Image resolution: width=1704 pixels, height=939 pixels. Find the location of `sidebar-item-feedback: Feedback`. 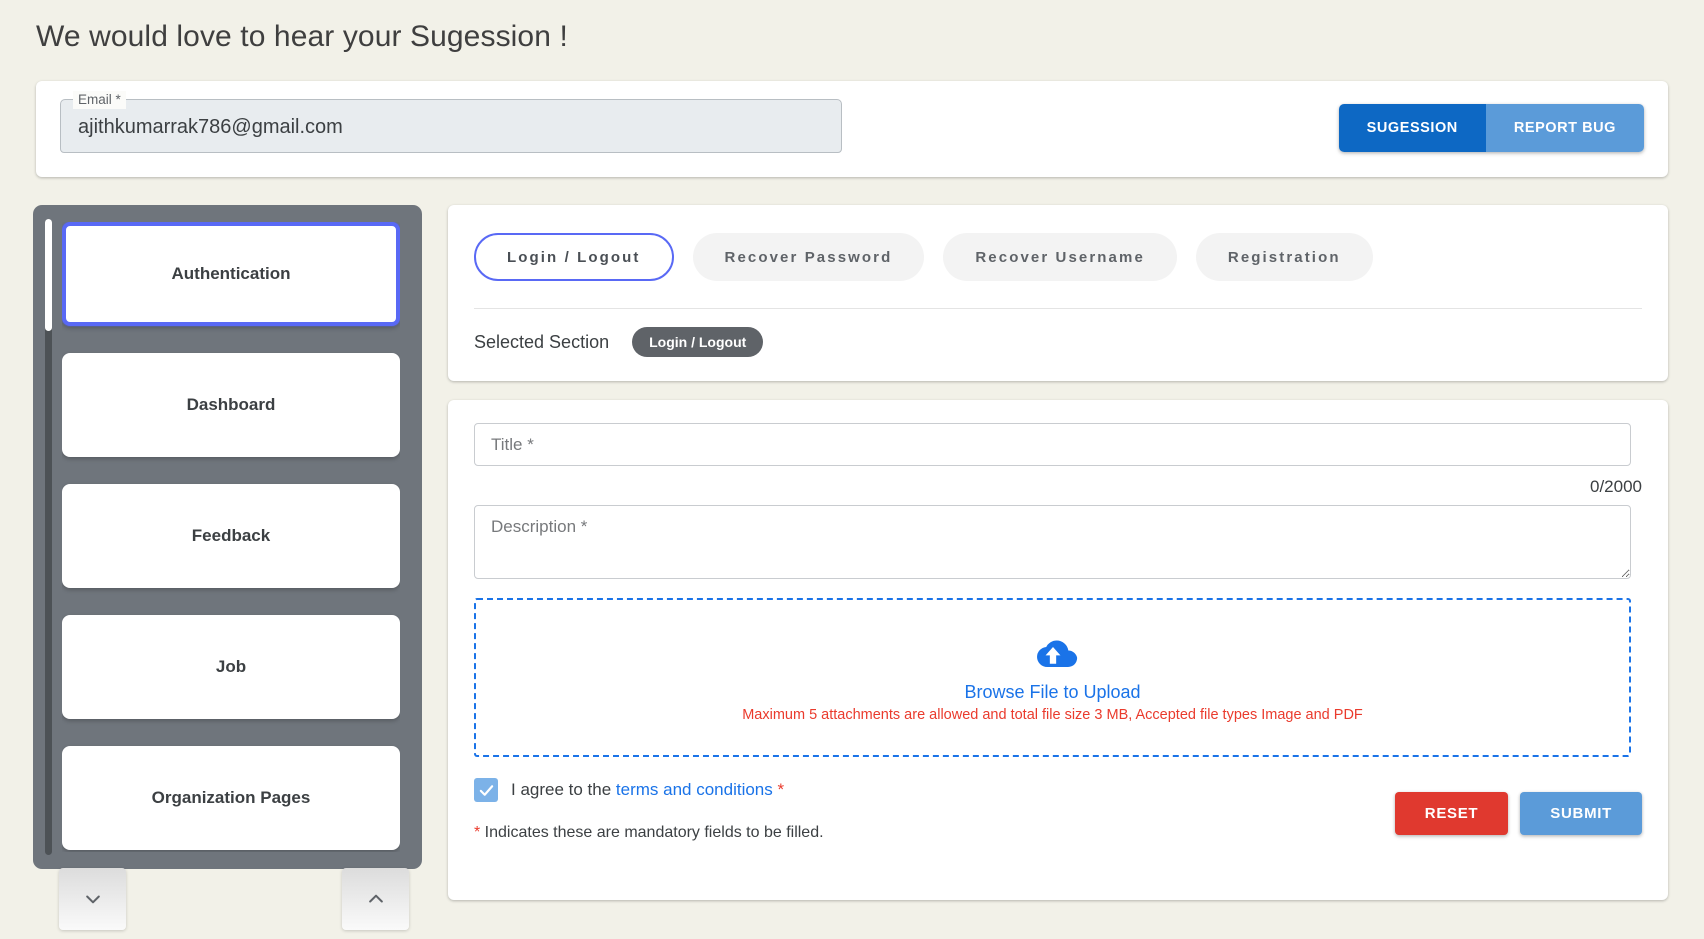

sidebar-item-feedback: Feedback is located at coordinates (231, 536).